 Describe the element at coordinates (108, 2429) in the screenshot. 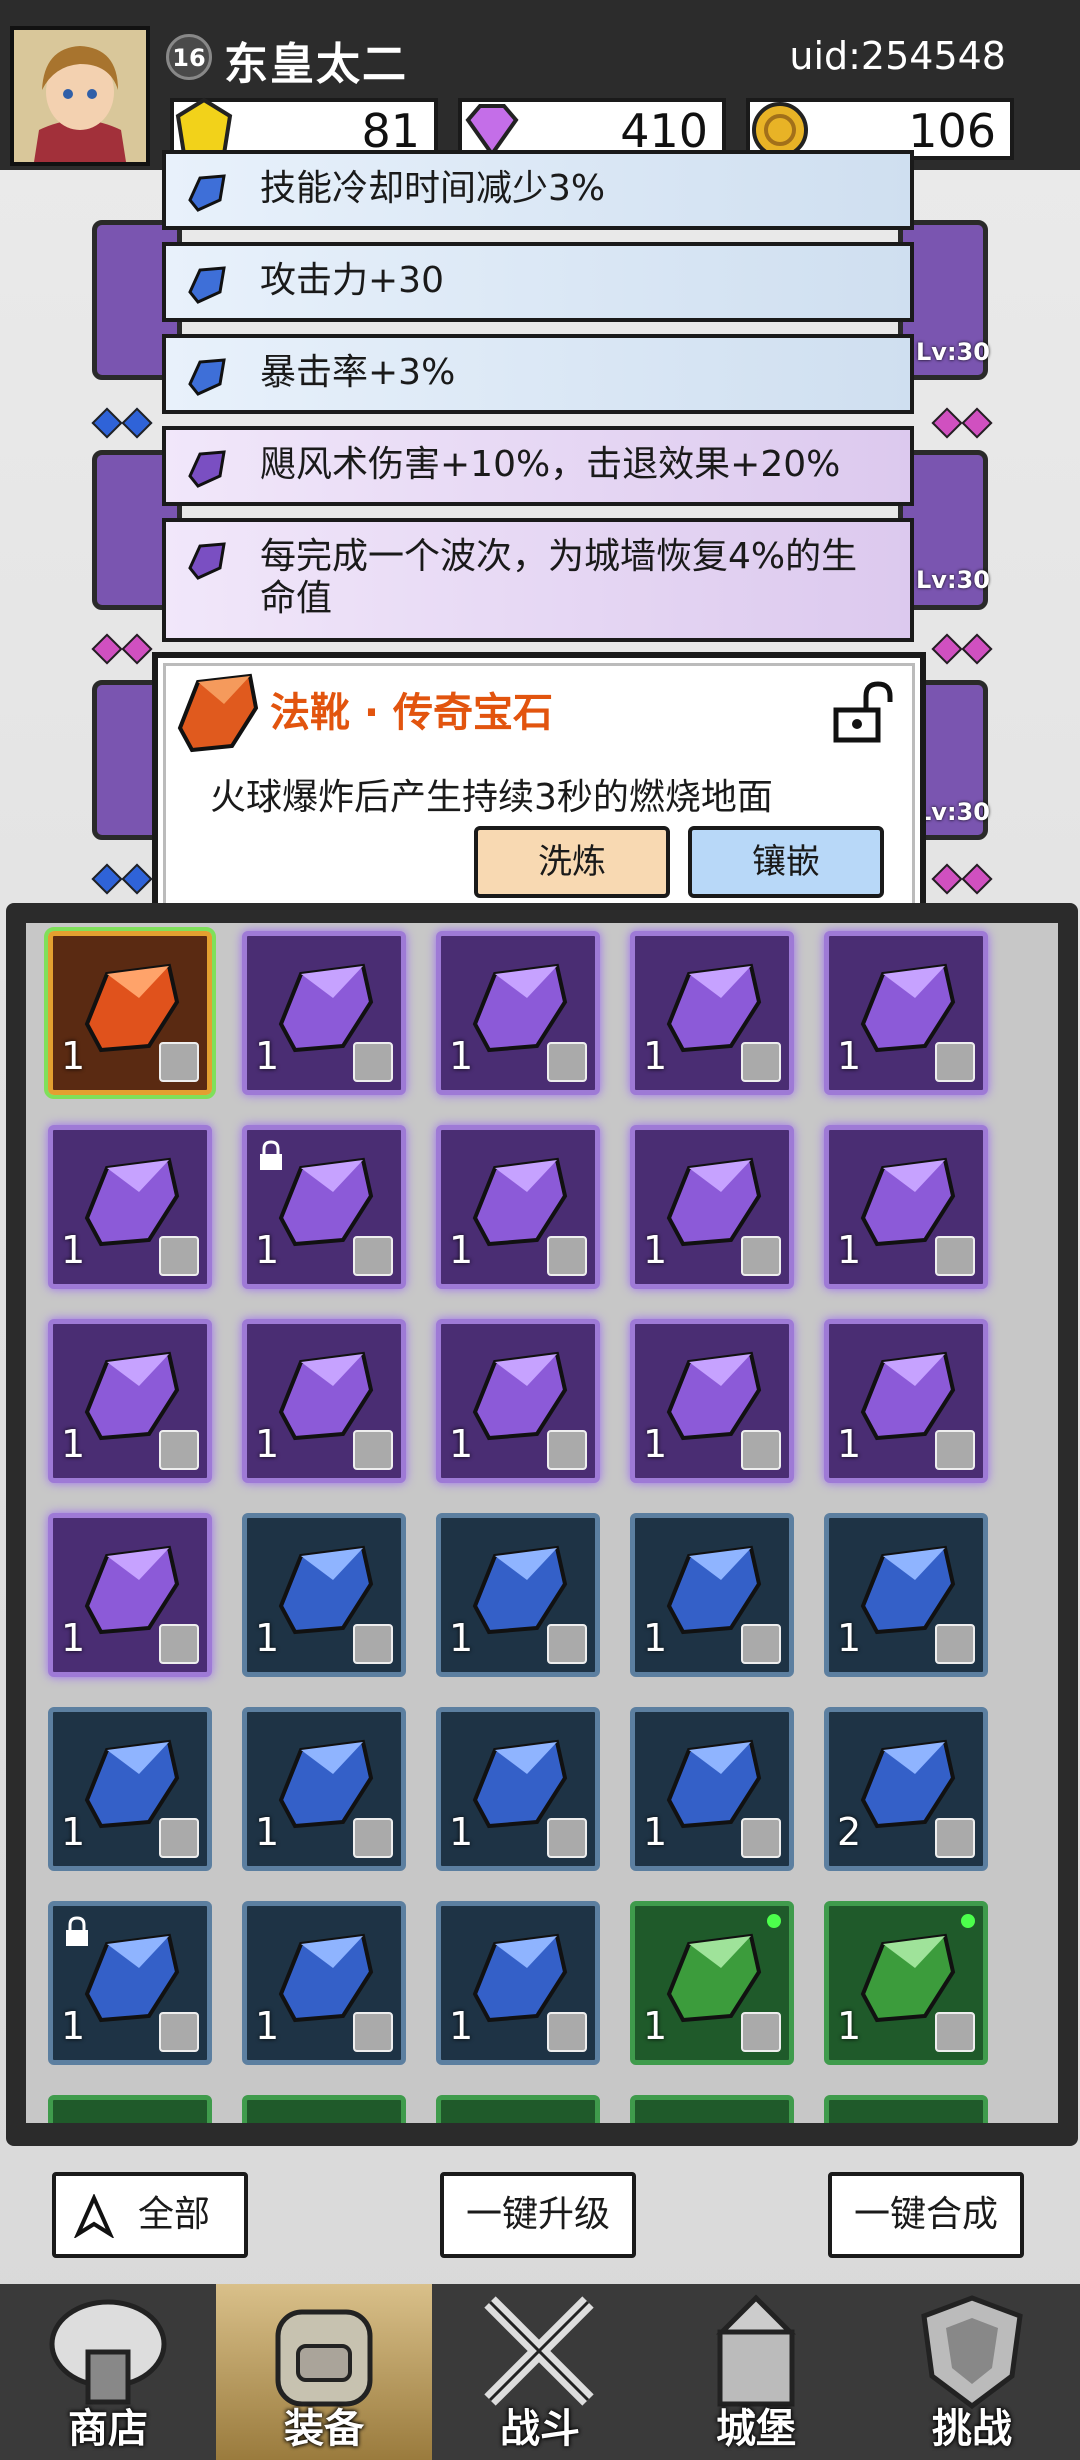

I see `nav-label: 商店` at that location.